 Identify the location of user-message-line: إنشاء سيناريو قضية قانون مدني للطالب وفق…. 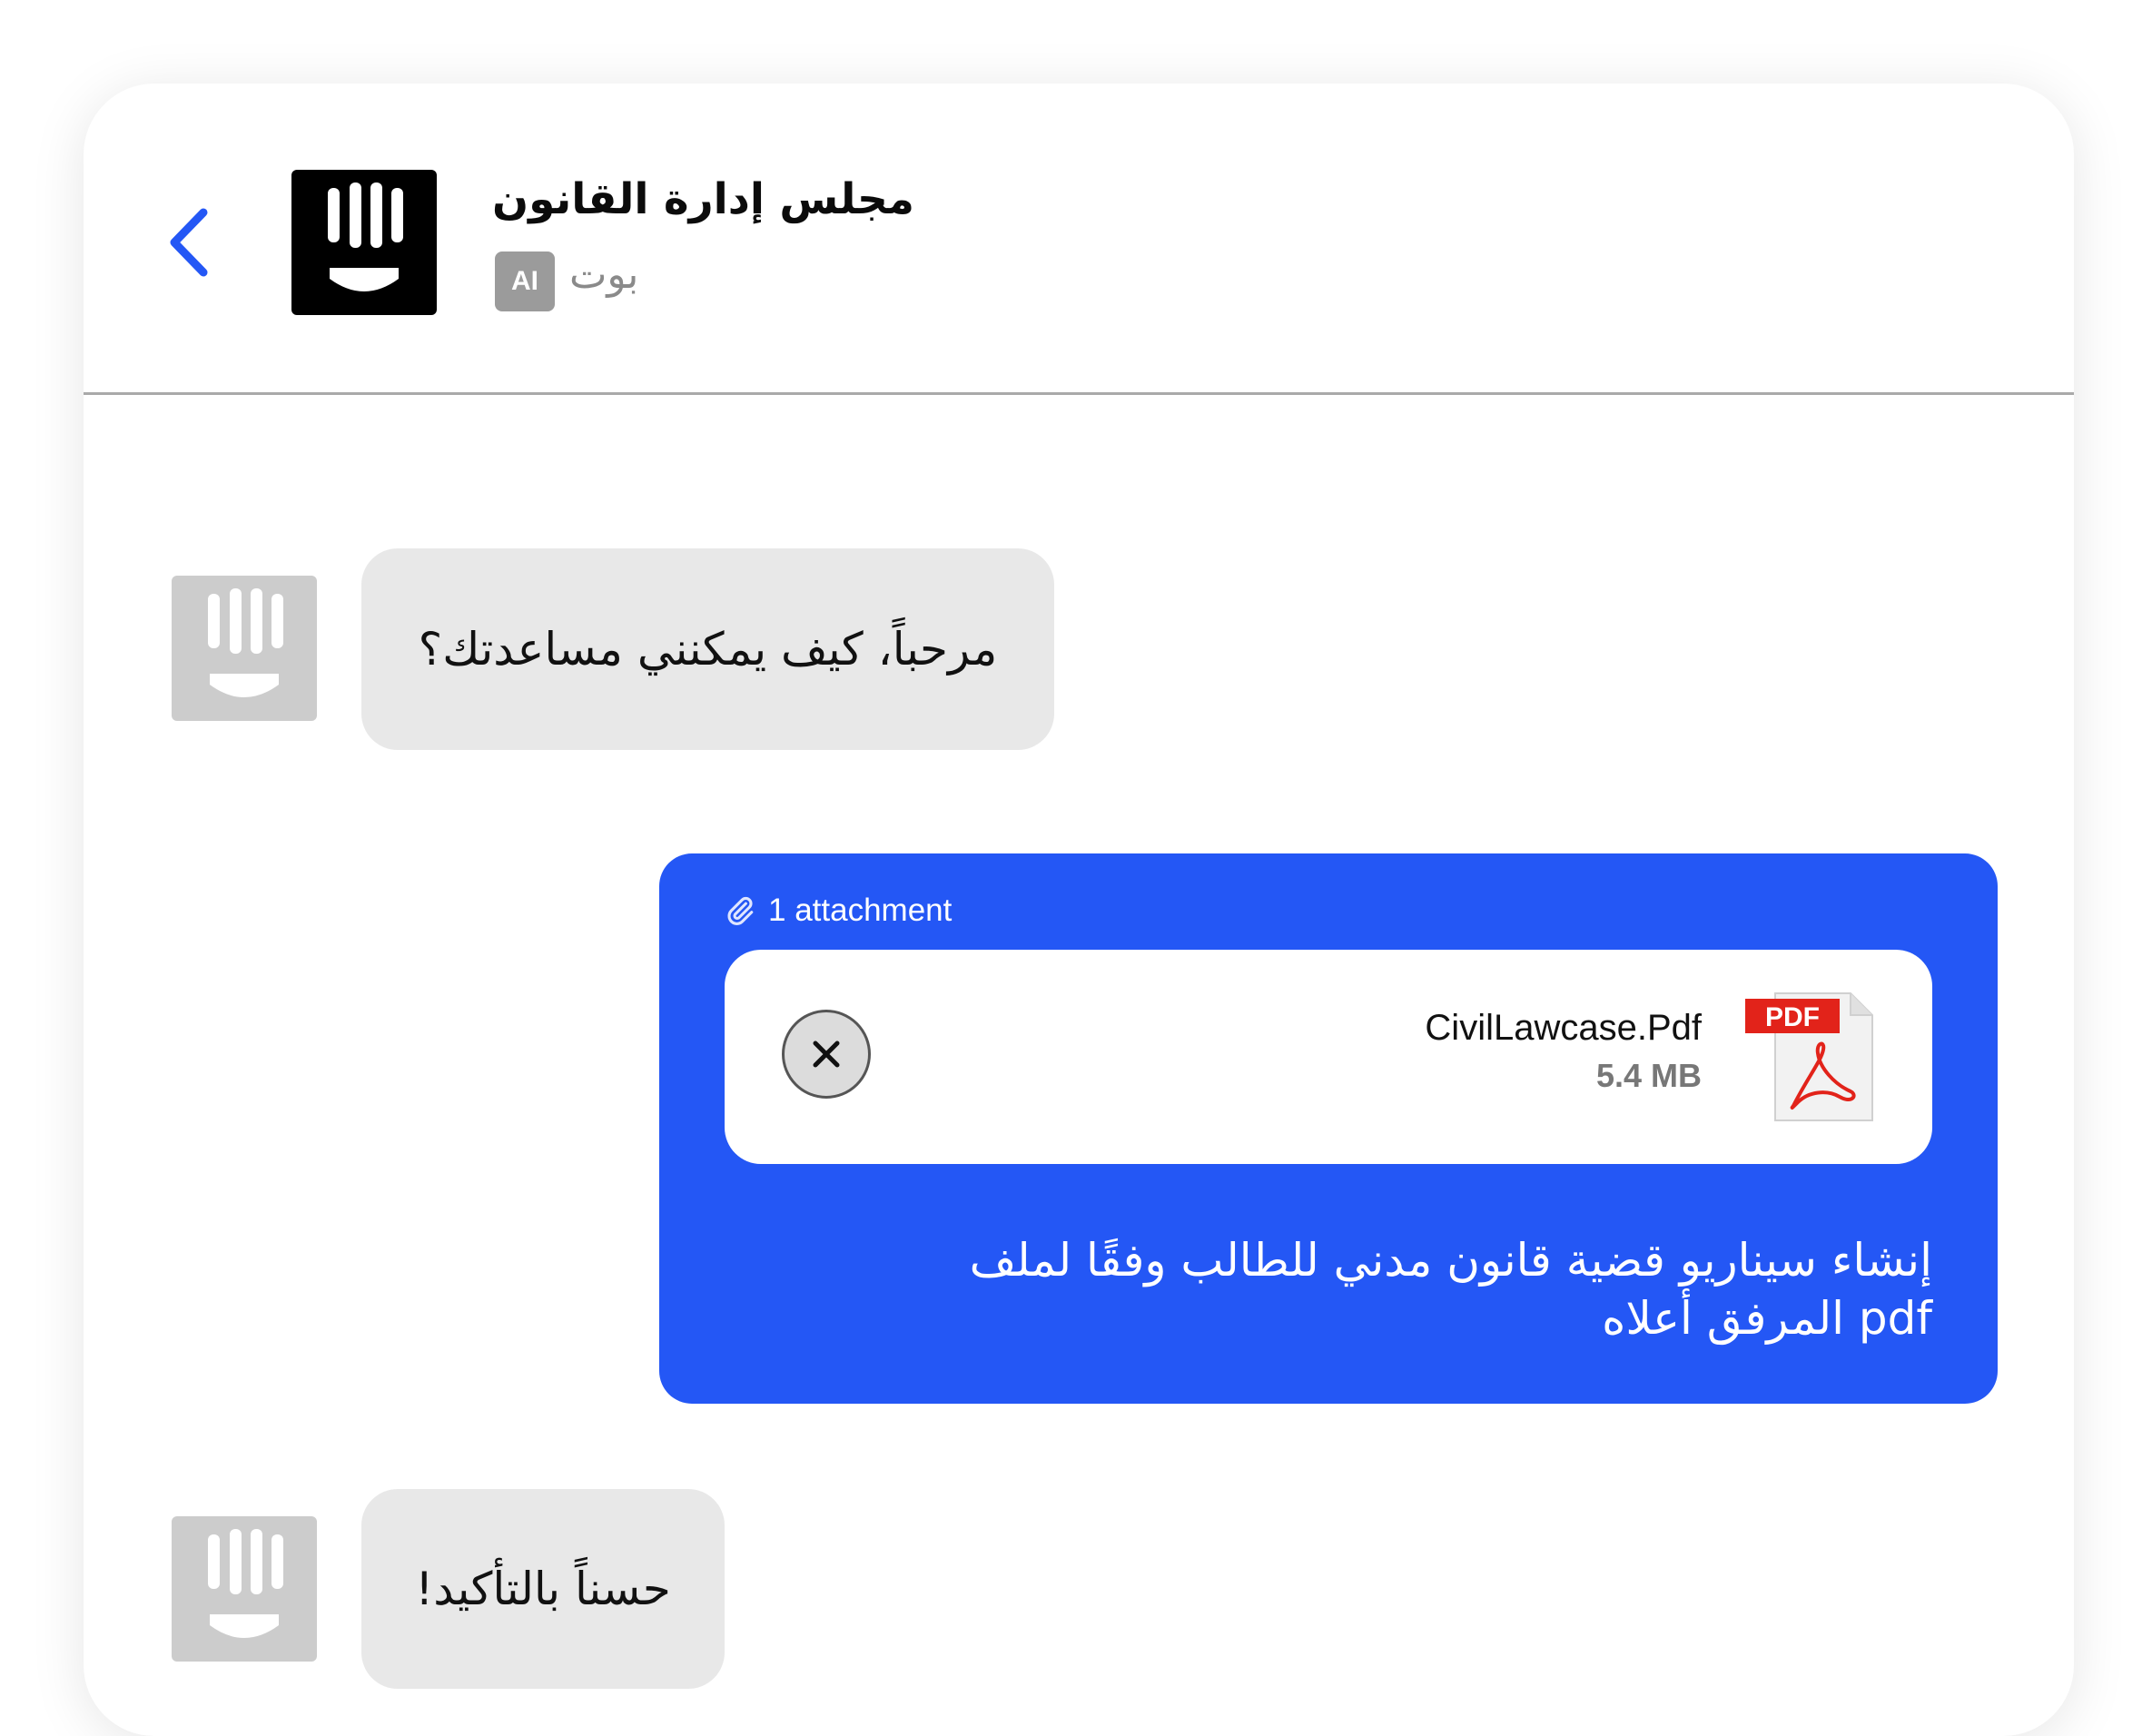
(1450, 1260).